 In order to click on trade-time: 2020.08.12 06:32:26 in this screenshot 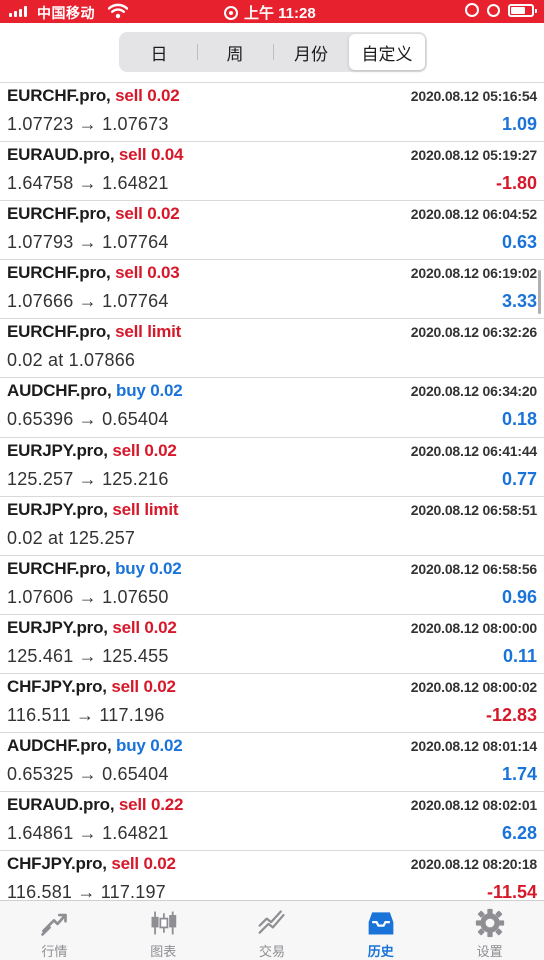, I will do `click(473, 332)`.